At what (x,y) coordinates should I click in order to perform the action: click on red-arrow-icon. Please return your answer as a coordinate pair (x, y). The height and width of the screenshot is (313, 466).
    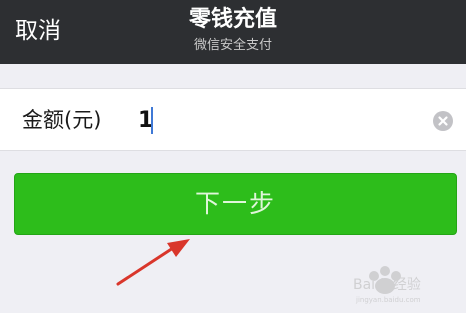
    Looking at the image, I should click on (153, 262).